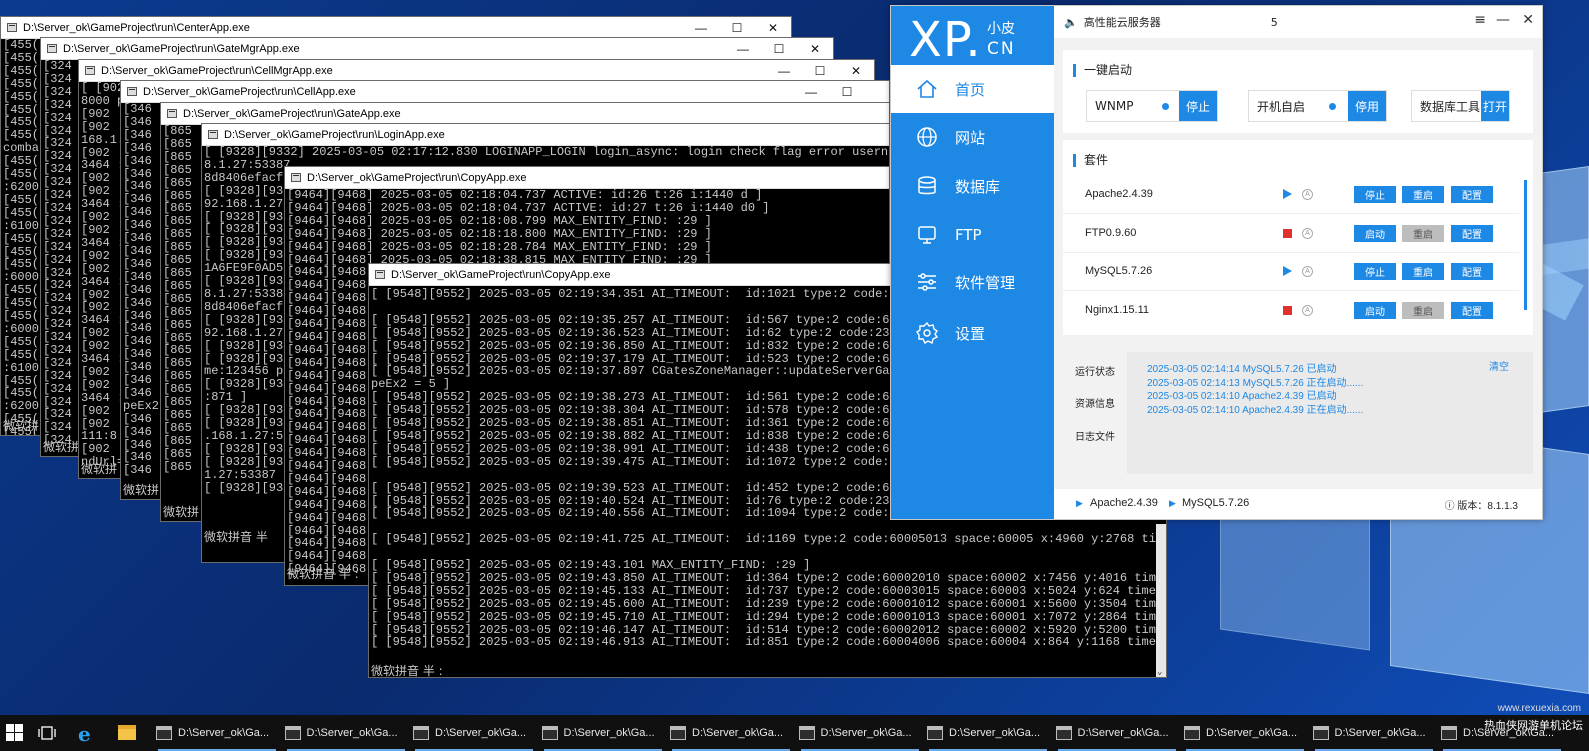 This screenshot has width=1589, height=751. Describe the element at coordinates (1533, 725) in the screenshot. I see `watermark-text: 热血侠网游单机论坛` at that location.